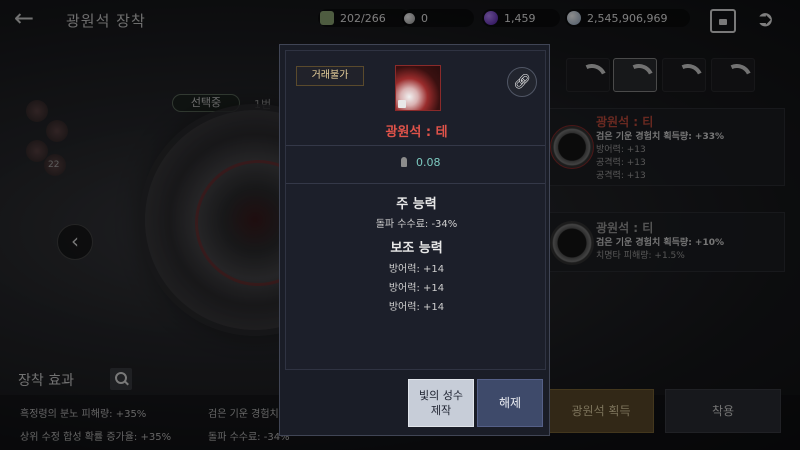  What do you see at coordinates (441, 403) in the screenshot?
I see `craft-holy-water-button: 빛의 성수 제작` at bounding box center [441, 403].